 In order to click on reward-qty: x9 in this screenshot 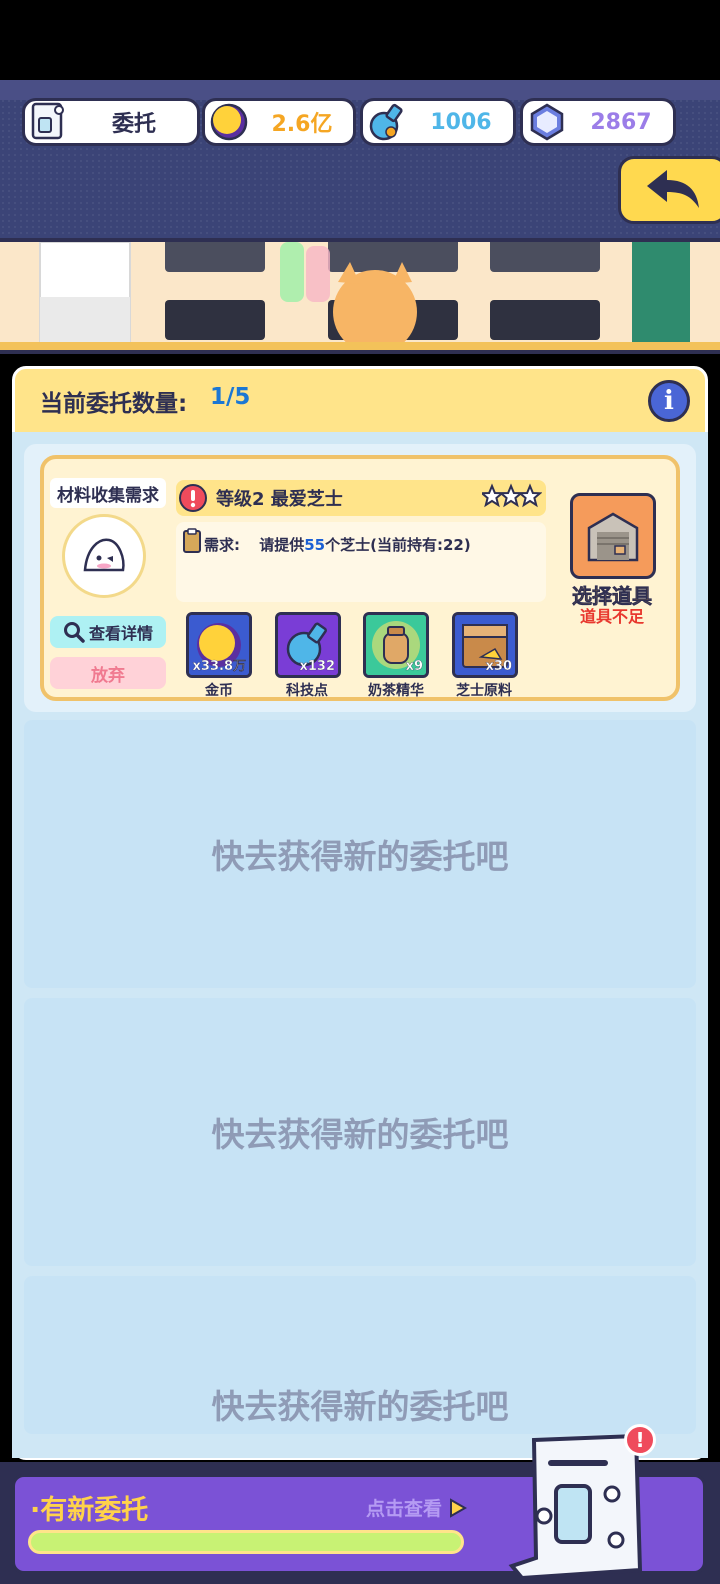, I will do `click(414, 666)`.